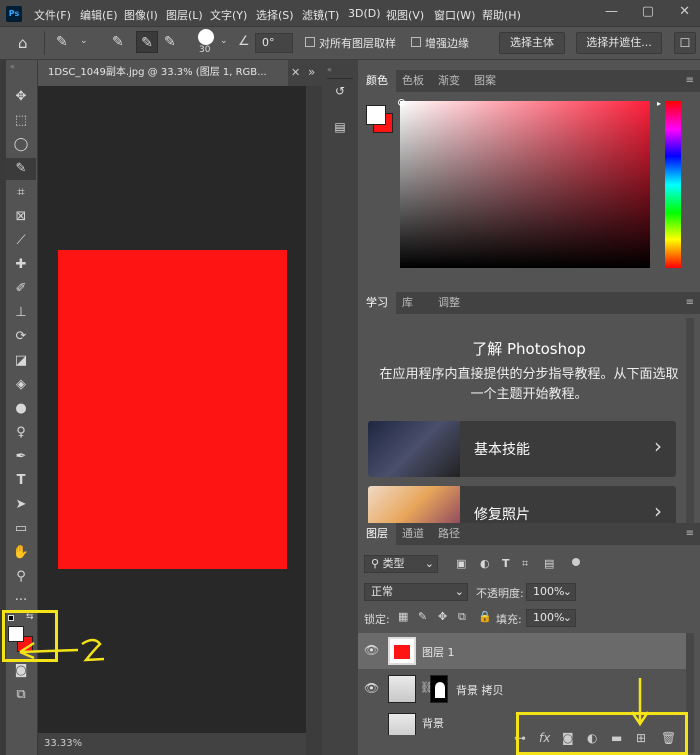  What do you see at coordinates (416, 592) in the screenshot?
I see `blend-mode-dropdown: 正常 ⌄` at bounding box center [416, 592].